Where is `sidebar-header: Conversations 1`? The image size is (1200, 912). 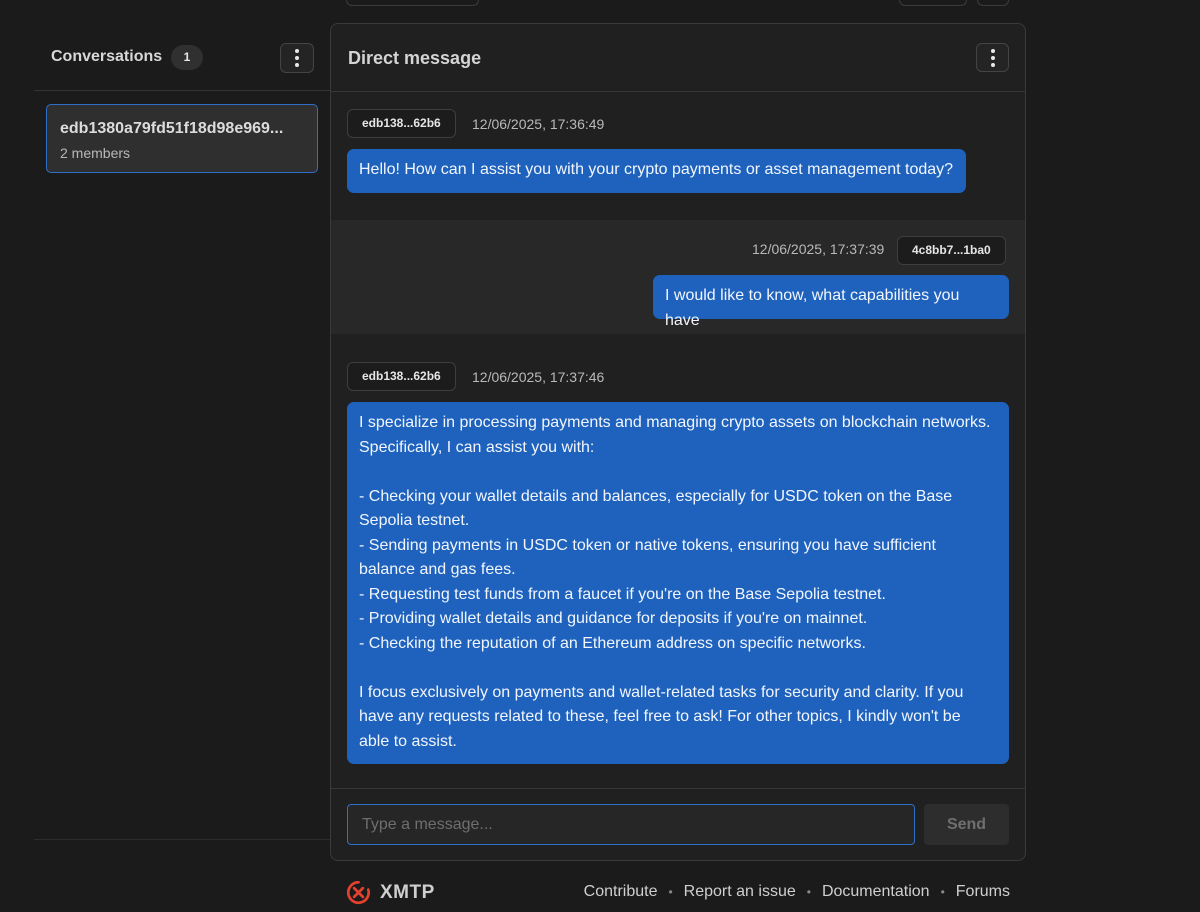 sidebar-header: Conversations 1 is located at coordinates (182, 57).